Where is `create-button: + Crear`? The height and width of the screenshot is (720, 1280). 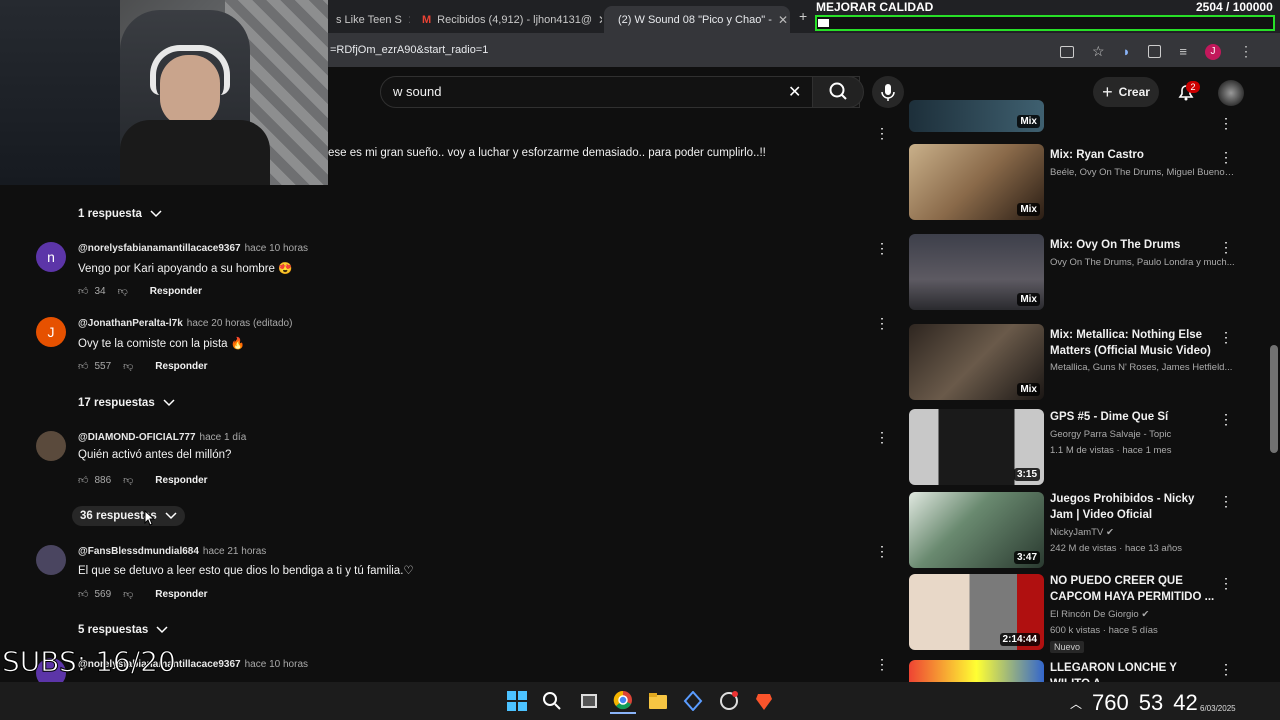
create-button: + Crear is located at coordinates (1126, 92).